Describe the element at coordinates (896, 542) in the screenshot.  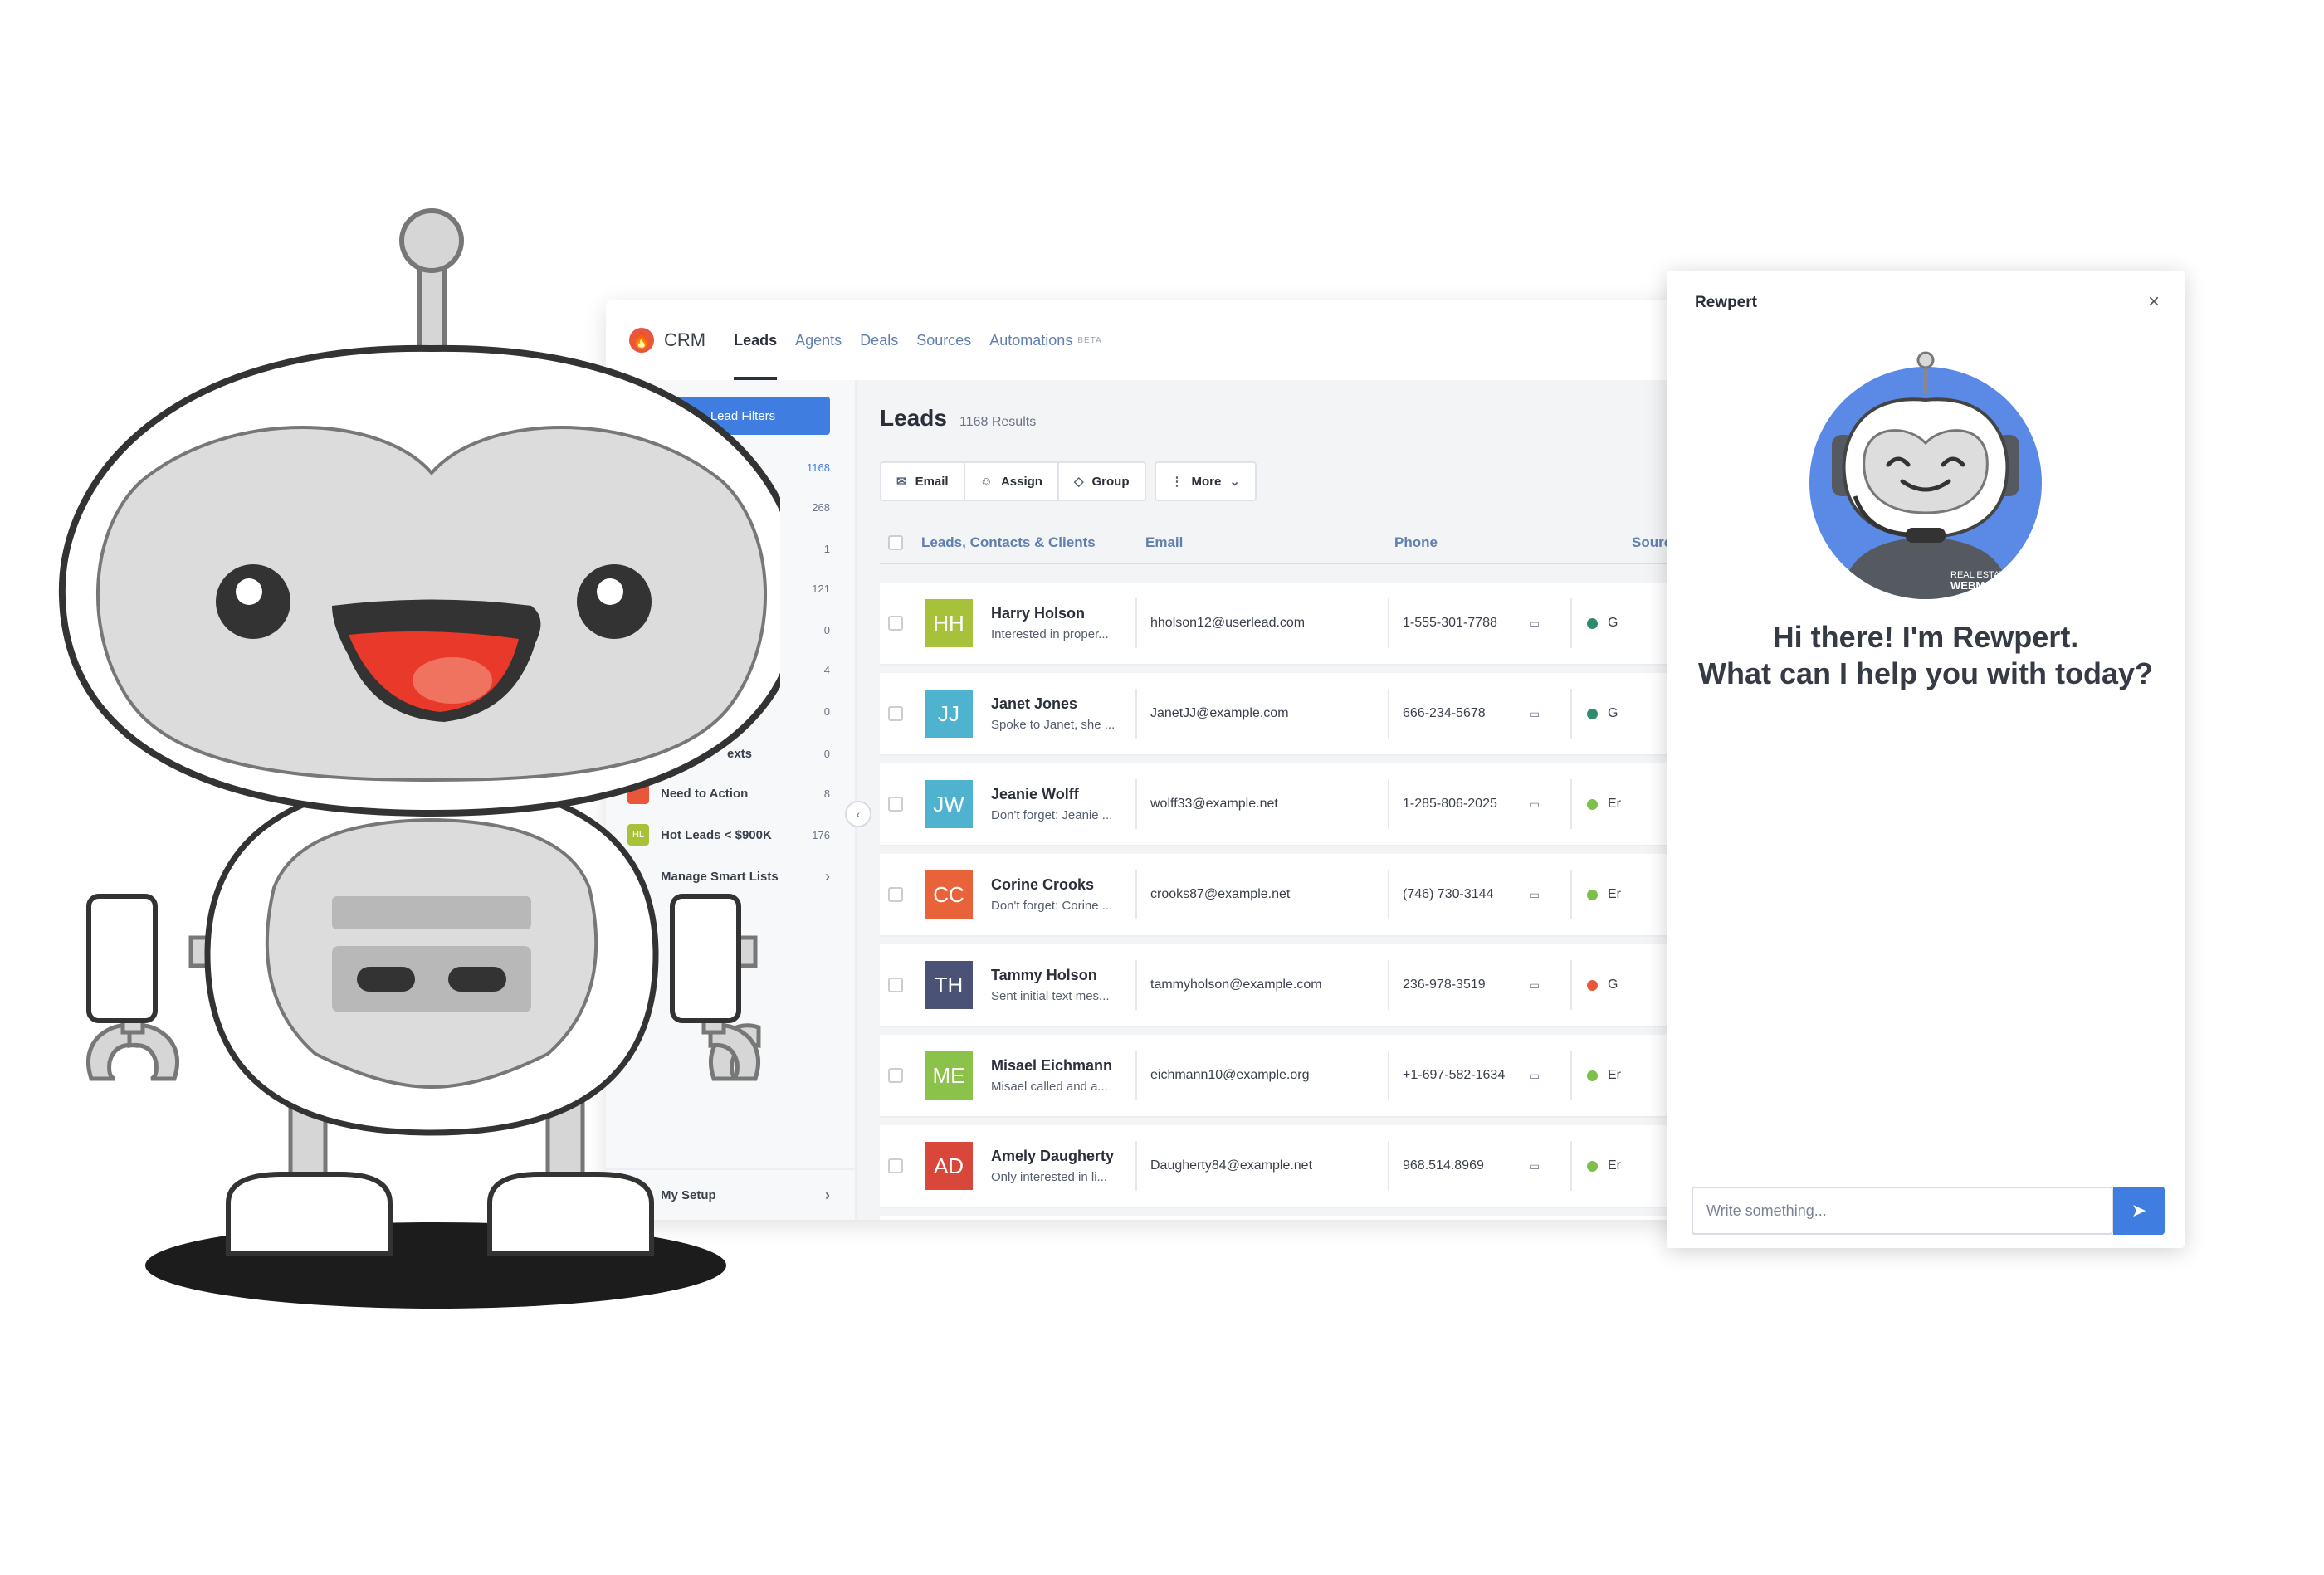
I see `select-all-checkbox` at that location.